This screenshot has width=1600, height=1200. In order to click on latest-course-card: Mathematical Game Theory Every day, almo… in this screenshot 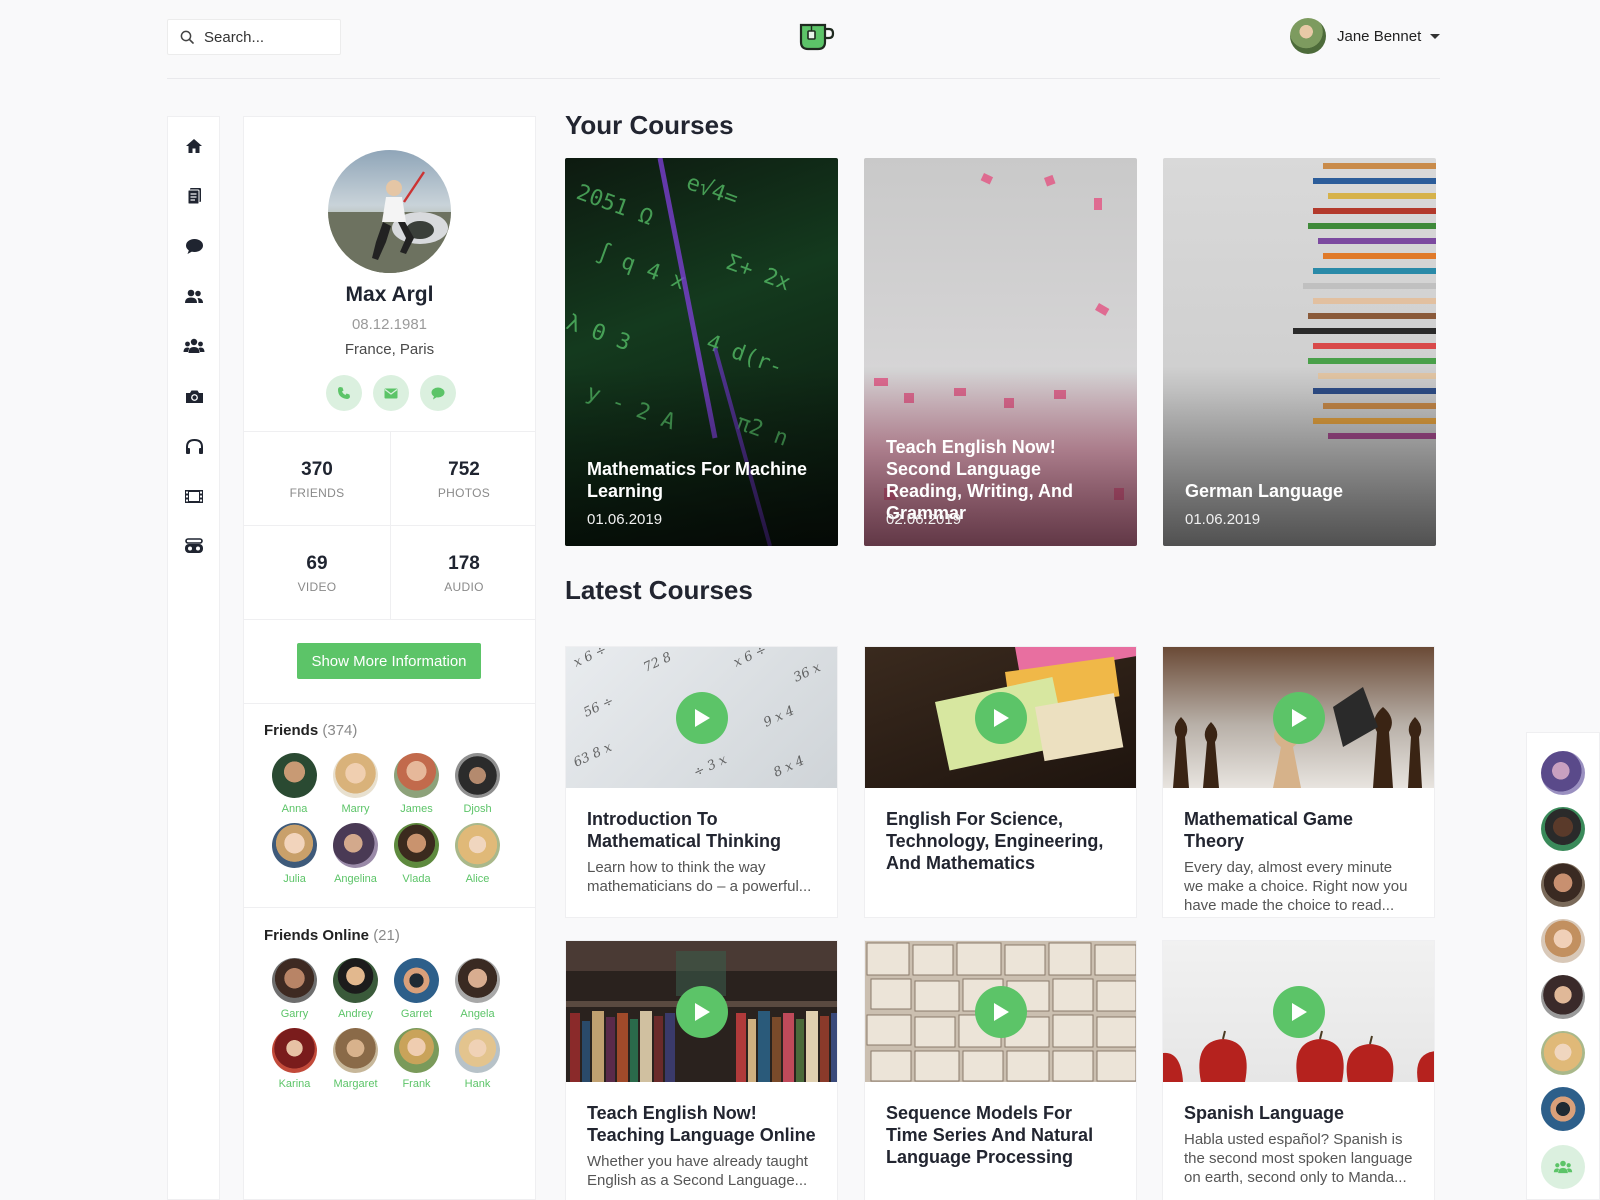, I will do `click(1298, 782)`.